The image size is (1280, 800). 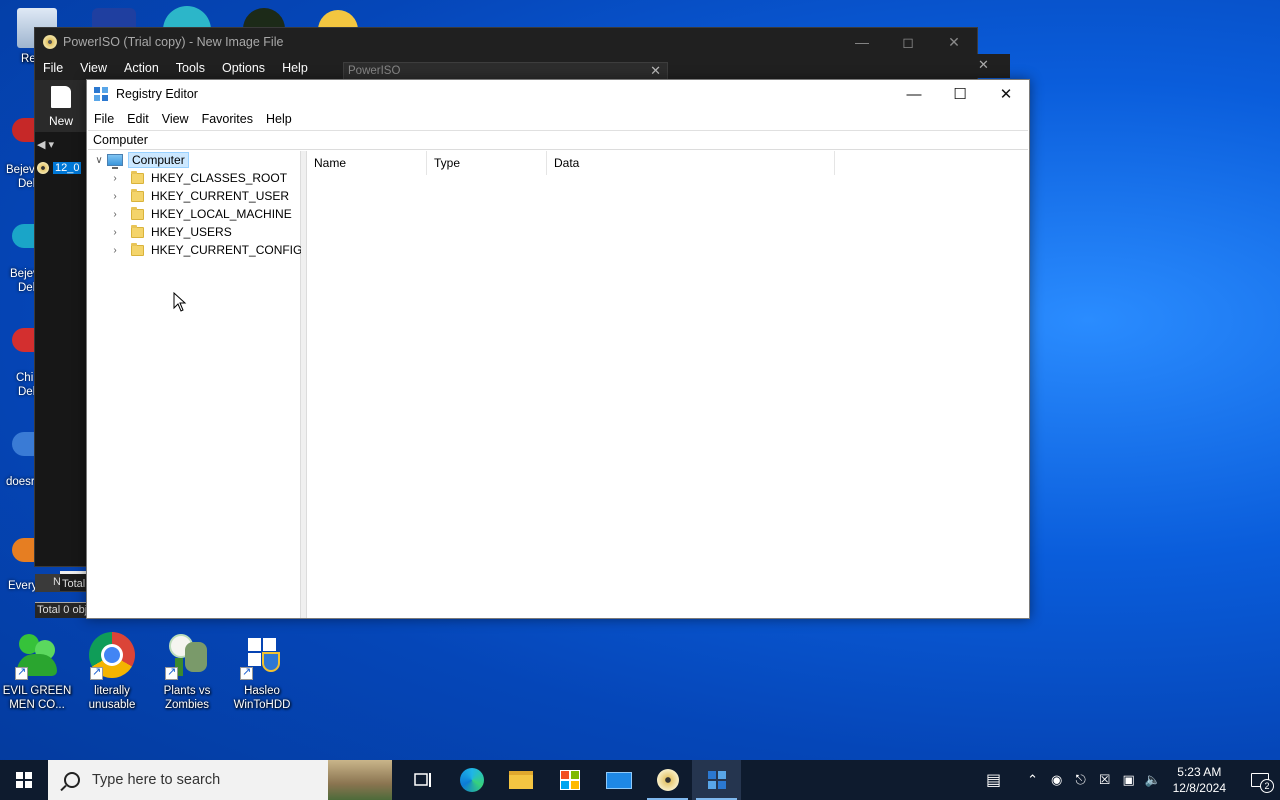 I want to click on column-header-data: Data, so click(x=691, y=163).